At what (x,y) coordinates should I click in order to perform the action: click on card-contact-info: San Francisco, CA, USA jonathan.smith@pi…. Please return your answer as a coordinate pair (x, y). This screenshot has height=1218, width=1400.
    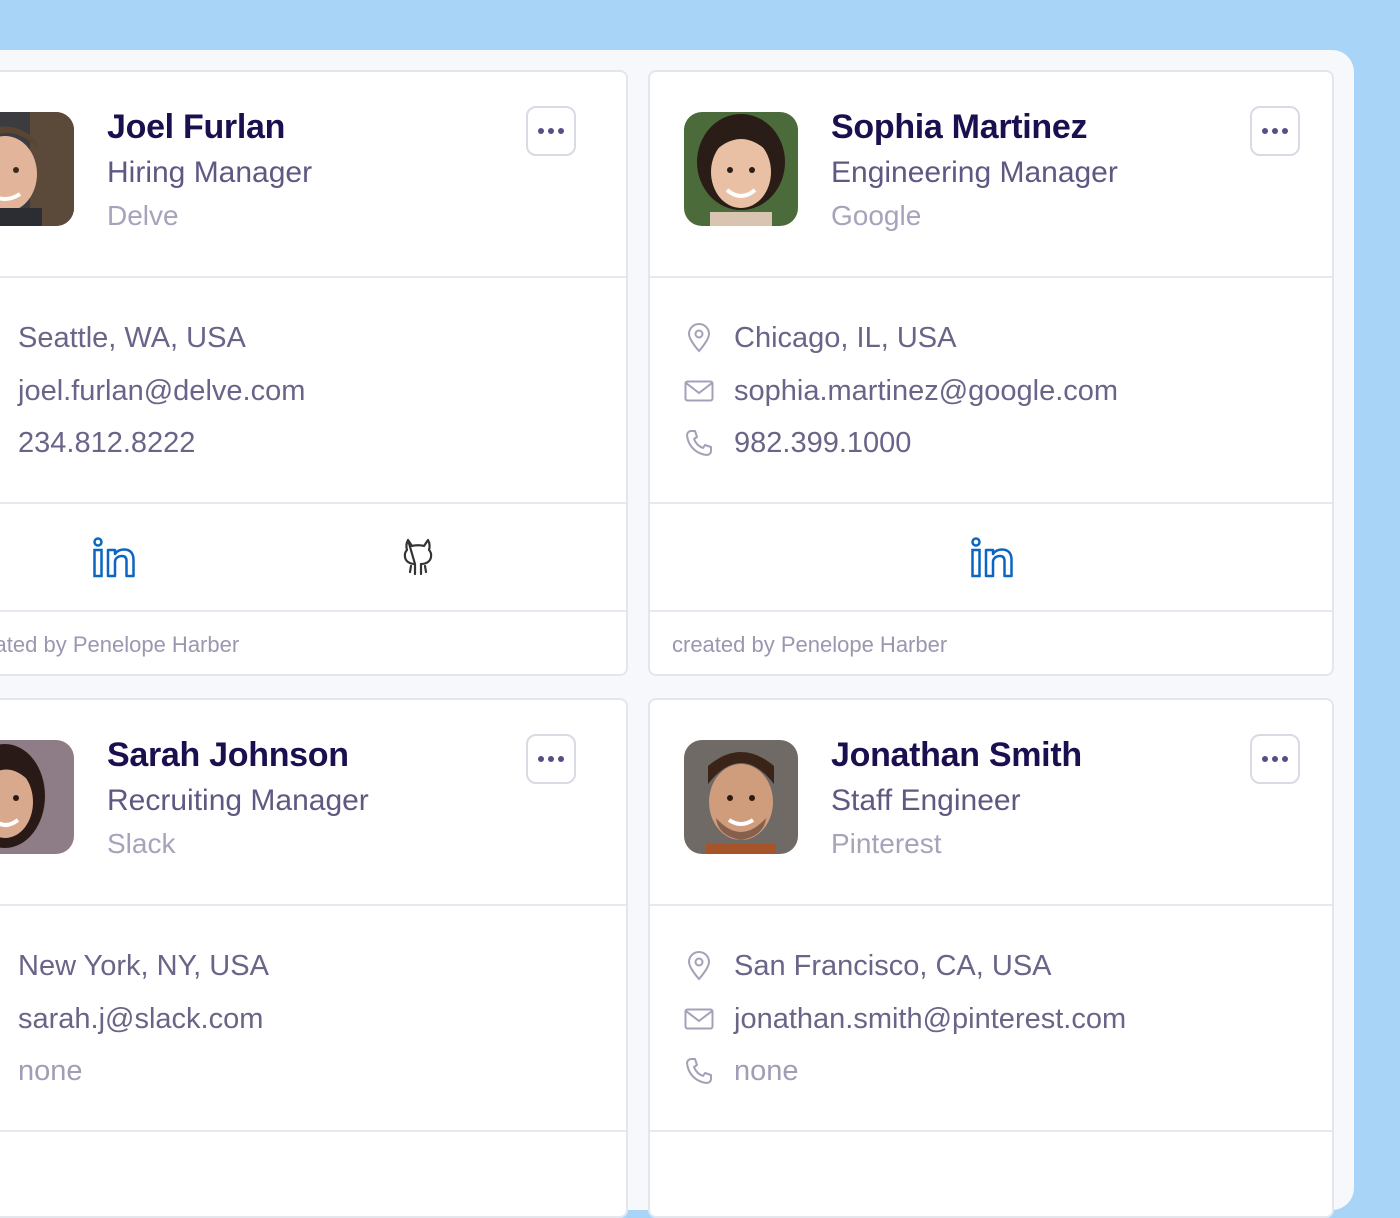
    Looking at the image, I should click on (991, 1019).